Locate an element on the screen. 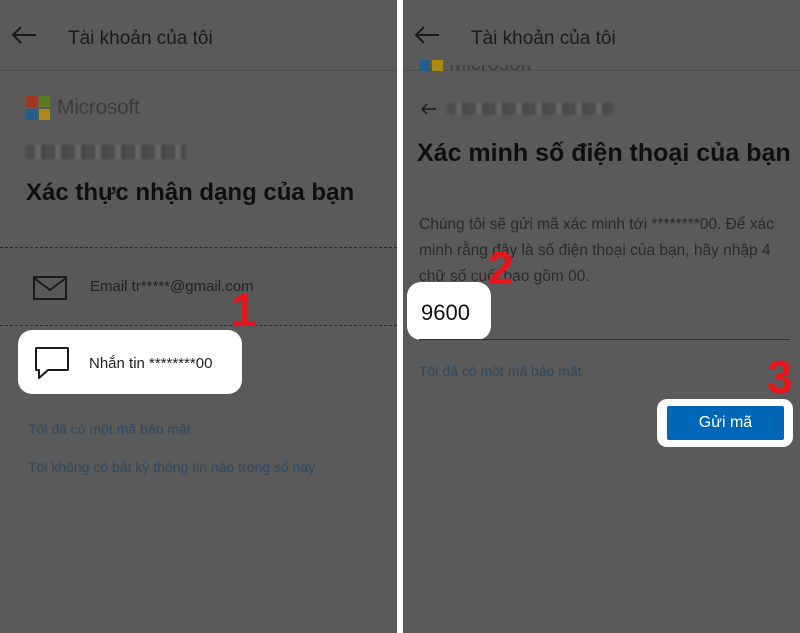  envelope-icon is located at coordinates (50, 288).